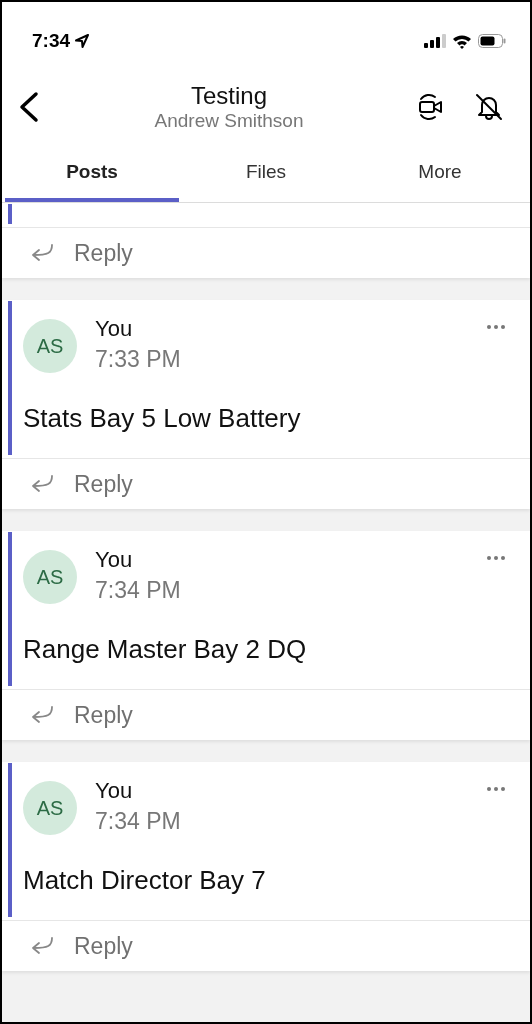  What do you see at coordinates (431, 107) in the screenshot?
I see `video-call-icon` at bounding box center [431, 107].